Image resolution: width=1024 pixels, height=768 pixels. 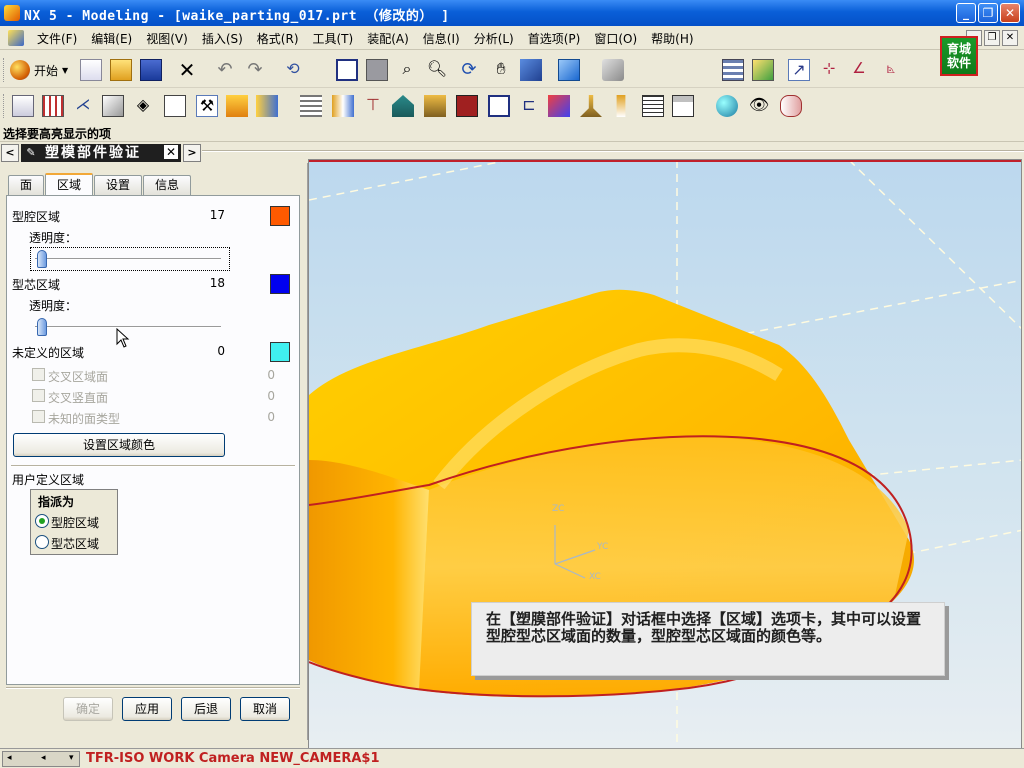 What do you see at coordinates (499, 106) in the screenshot?
I see `bracket-icon` at bounding box center [499, 106].